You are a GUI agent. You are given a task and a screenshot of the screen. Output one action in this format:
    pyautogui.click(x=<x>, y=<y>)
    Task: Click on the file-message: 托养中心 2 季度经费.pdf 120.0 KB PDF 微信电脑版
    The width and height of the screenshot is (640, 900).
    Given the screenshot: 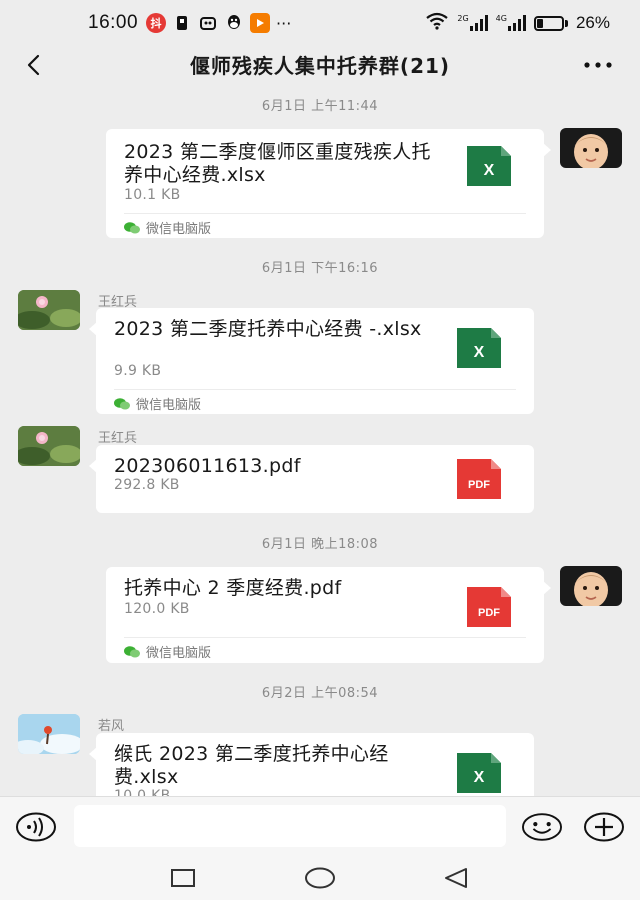 What is the action you would take?
    pyautogui.click(x=328, y=615)
    